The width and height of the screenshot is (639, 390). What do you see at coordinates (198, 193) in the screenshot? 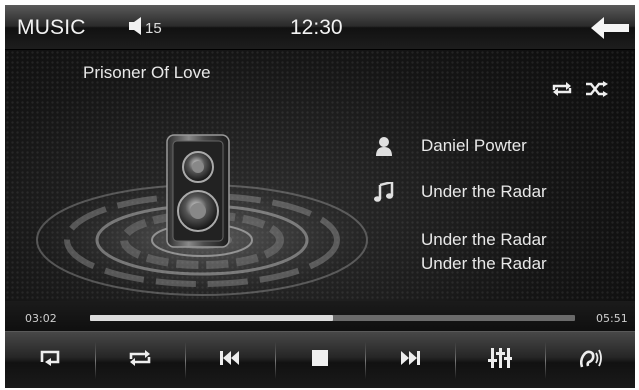
I see `speaker-graphic` at bounding box center [198, 193].